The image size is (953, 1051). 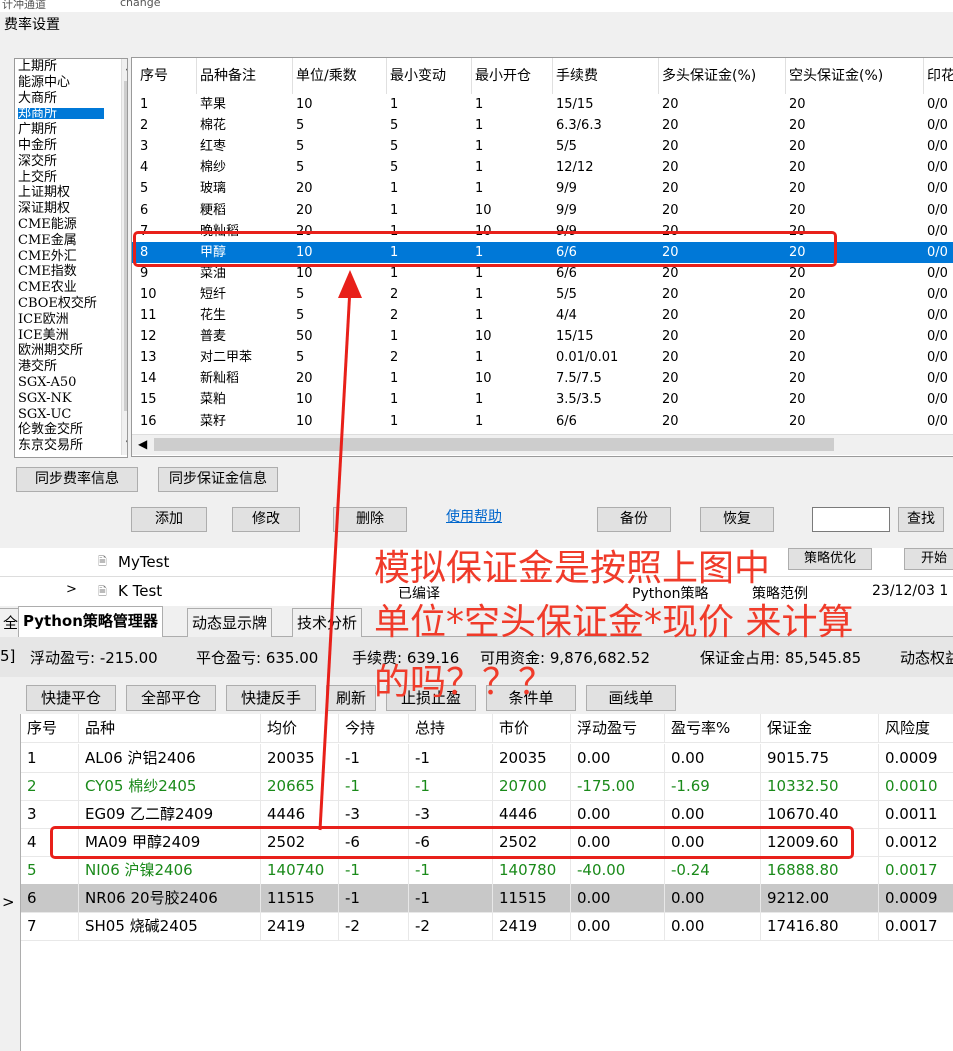 What do you see at coordinates (340, 550) in the screenshot?
I see `red-arrow-icon` at bounding box center [340, 550].